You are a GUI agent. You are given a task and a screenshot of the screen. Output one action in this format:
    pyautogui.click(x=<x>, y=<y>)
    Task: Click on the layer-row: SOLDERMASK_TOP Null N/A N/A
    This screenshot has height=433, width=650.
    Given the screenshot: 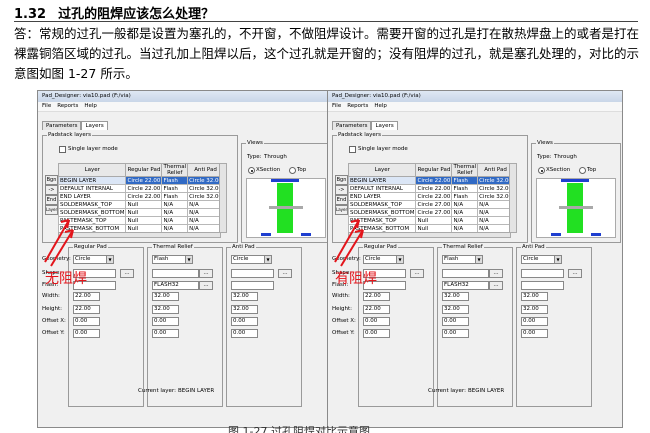 What is the action you would take?
    pyautogui.click(x=141, y=204)
    